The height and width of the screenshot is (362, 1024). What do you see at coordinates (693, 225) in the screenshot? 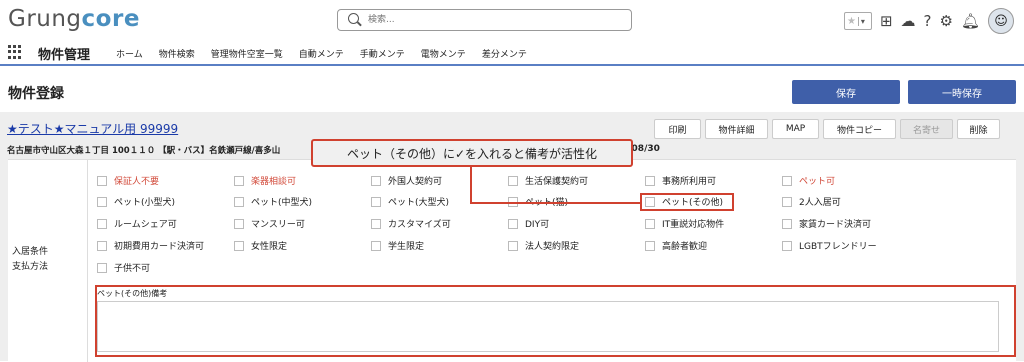
I see `checkbox-label: IT重説対応物件` at bounding box center [693, 225].